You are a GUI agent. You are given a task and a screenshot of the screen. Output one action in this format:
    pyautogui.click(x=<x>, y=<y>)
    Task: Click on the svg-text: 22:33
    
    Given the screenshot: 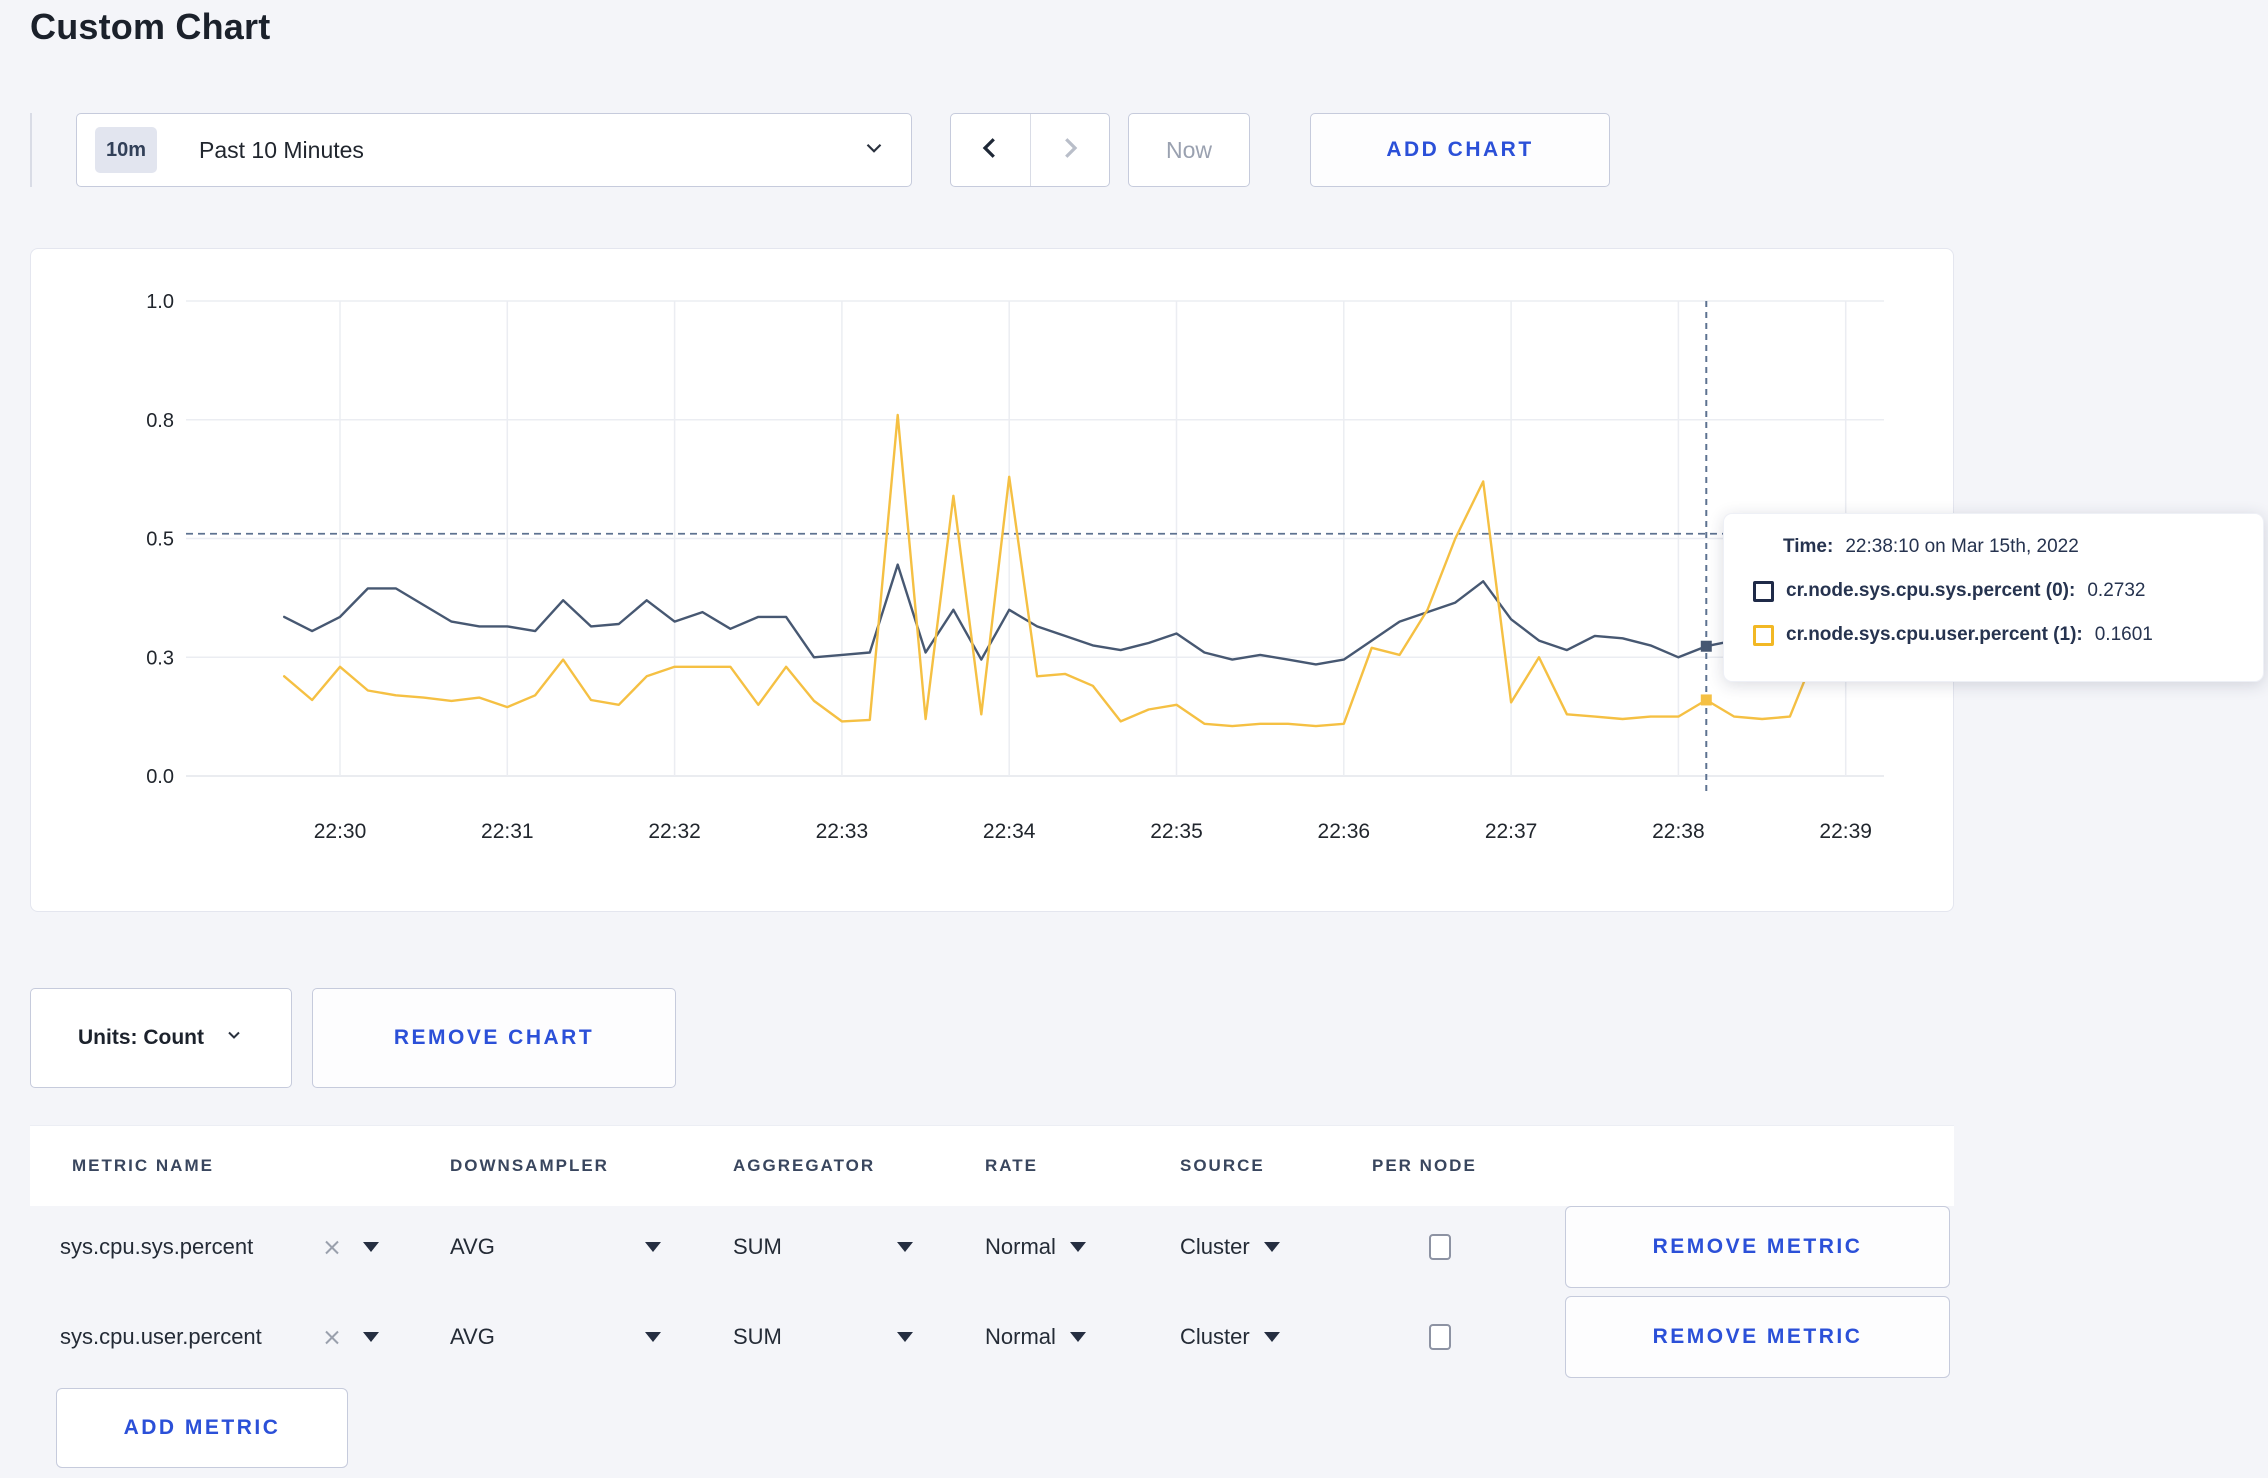 What is the action you would take?
    pyautogui.click(x=842, y=831)
    